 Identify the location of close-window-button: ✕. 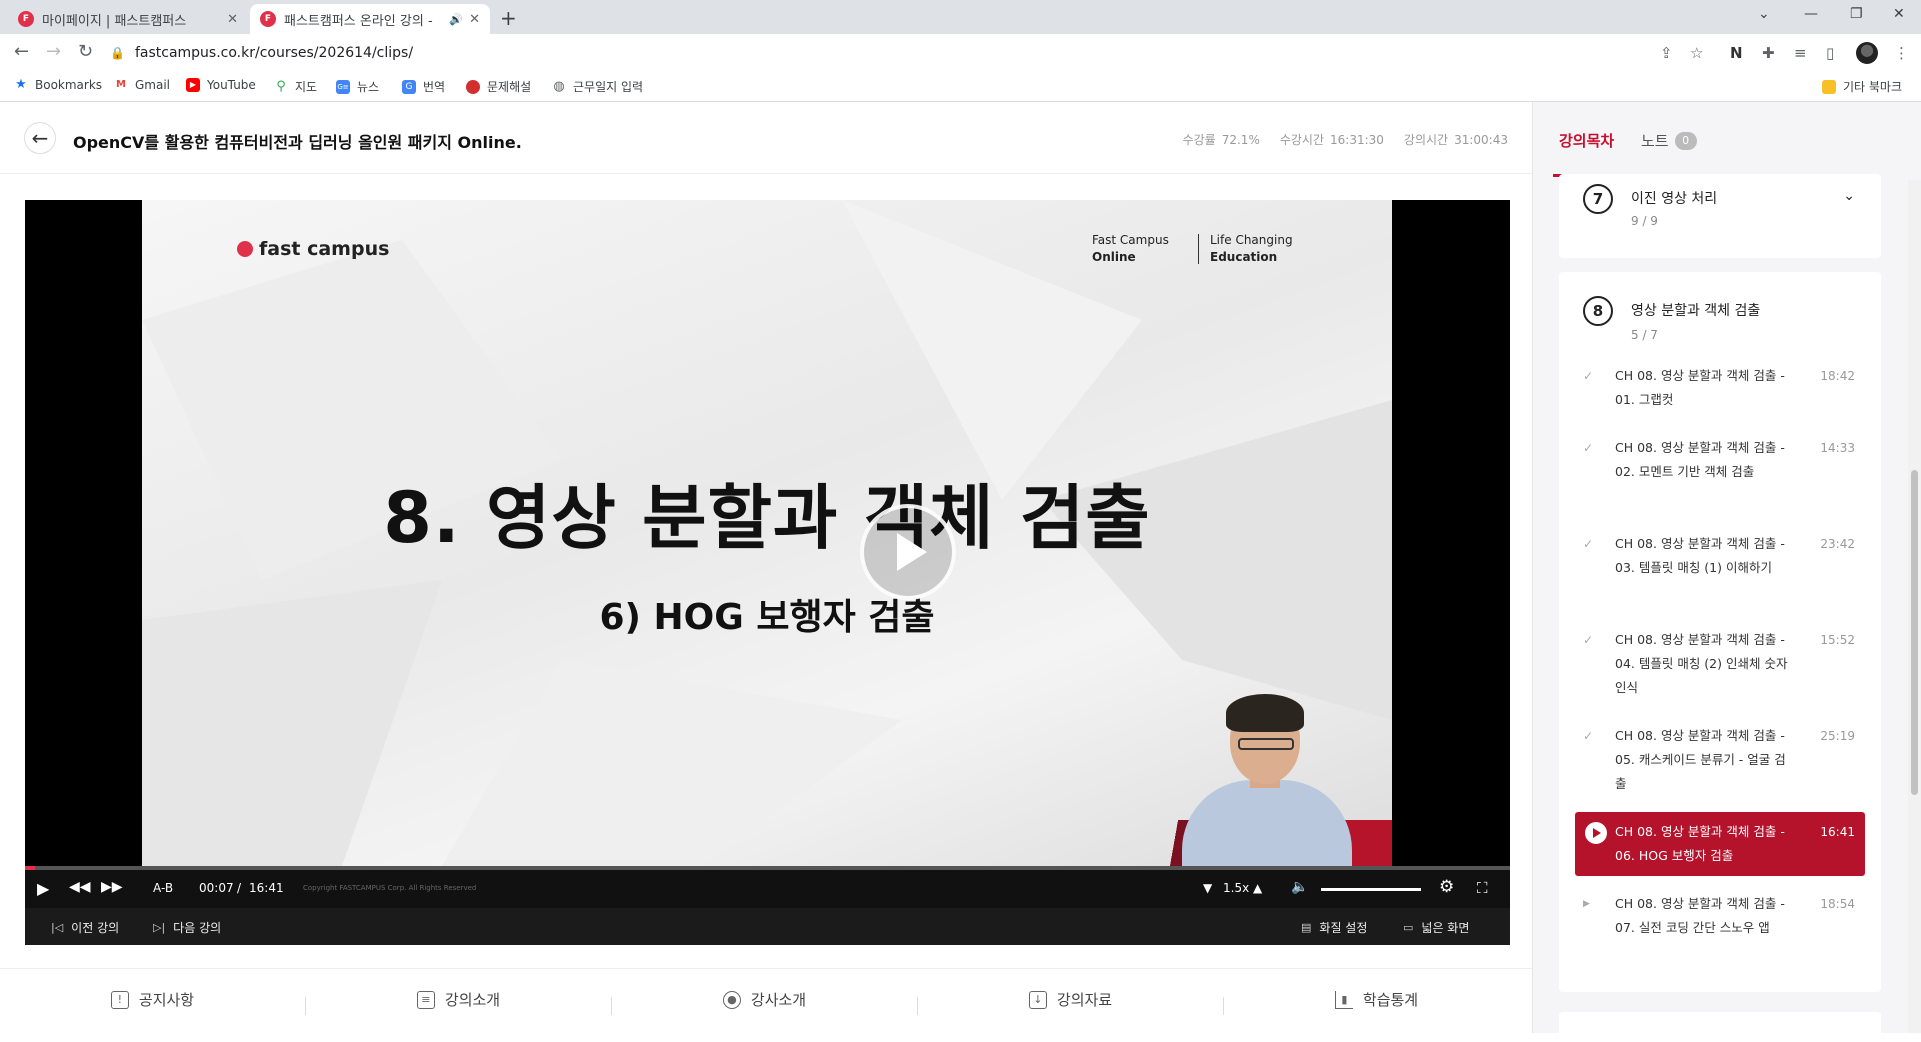
(1899, 14).